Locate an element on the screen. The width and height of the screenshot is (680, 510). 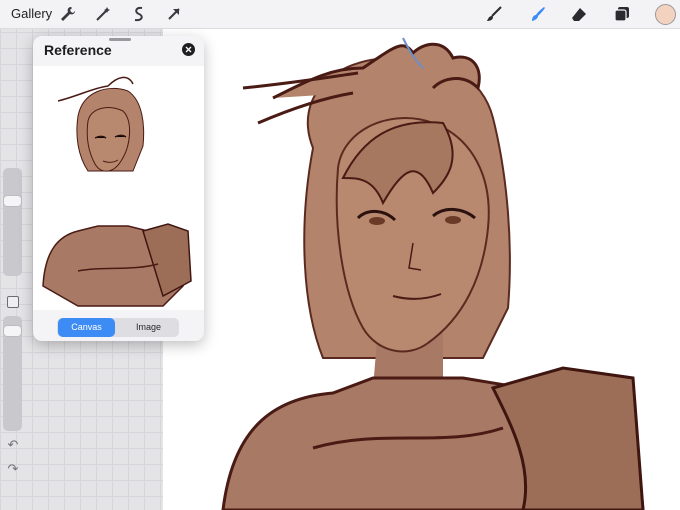
reference-preview is located at coordinates (118, 188).